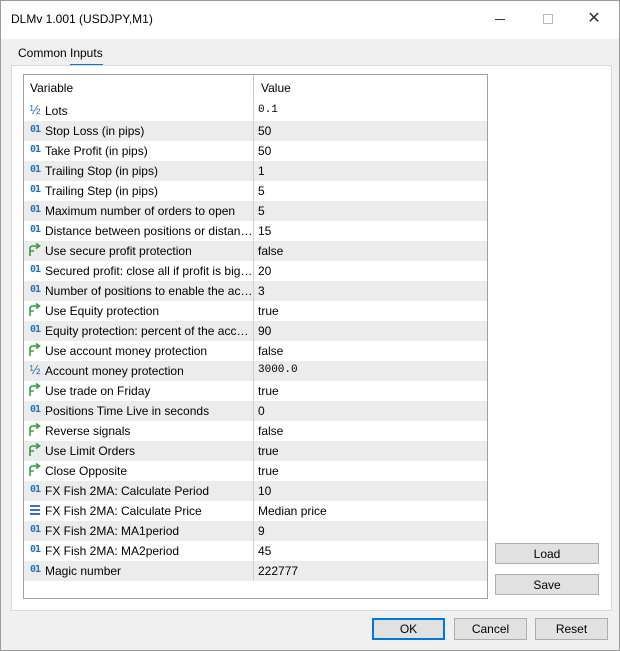  I want to click on table-row: 01 Take Profit (in pips) 50, so click(255, 151).